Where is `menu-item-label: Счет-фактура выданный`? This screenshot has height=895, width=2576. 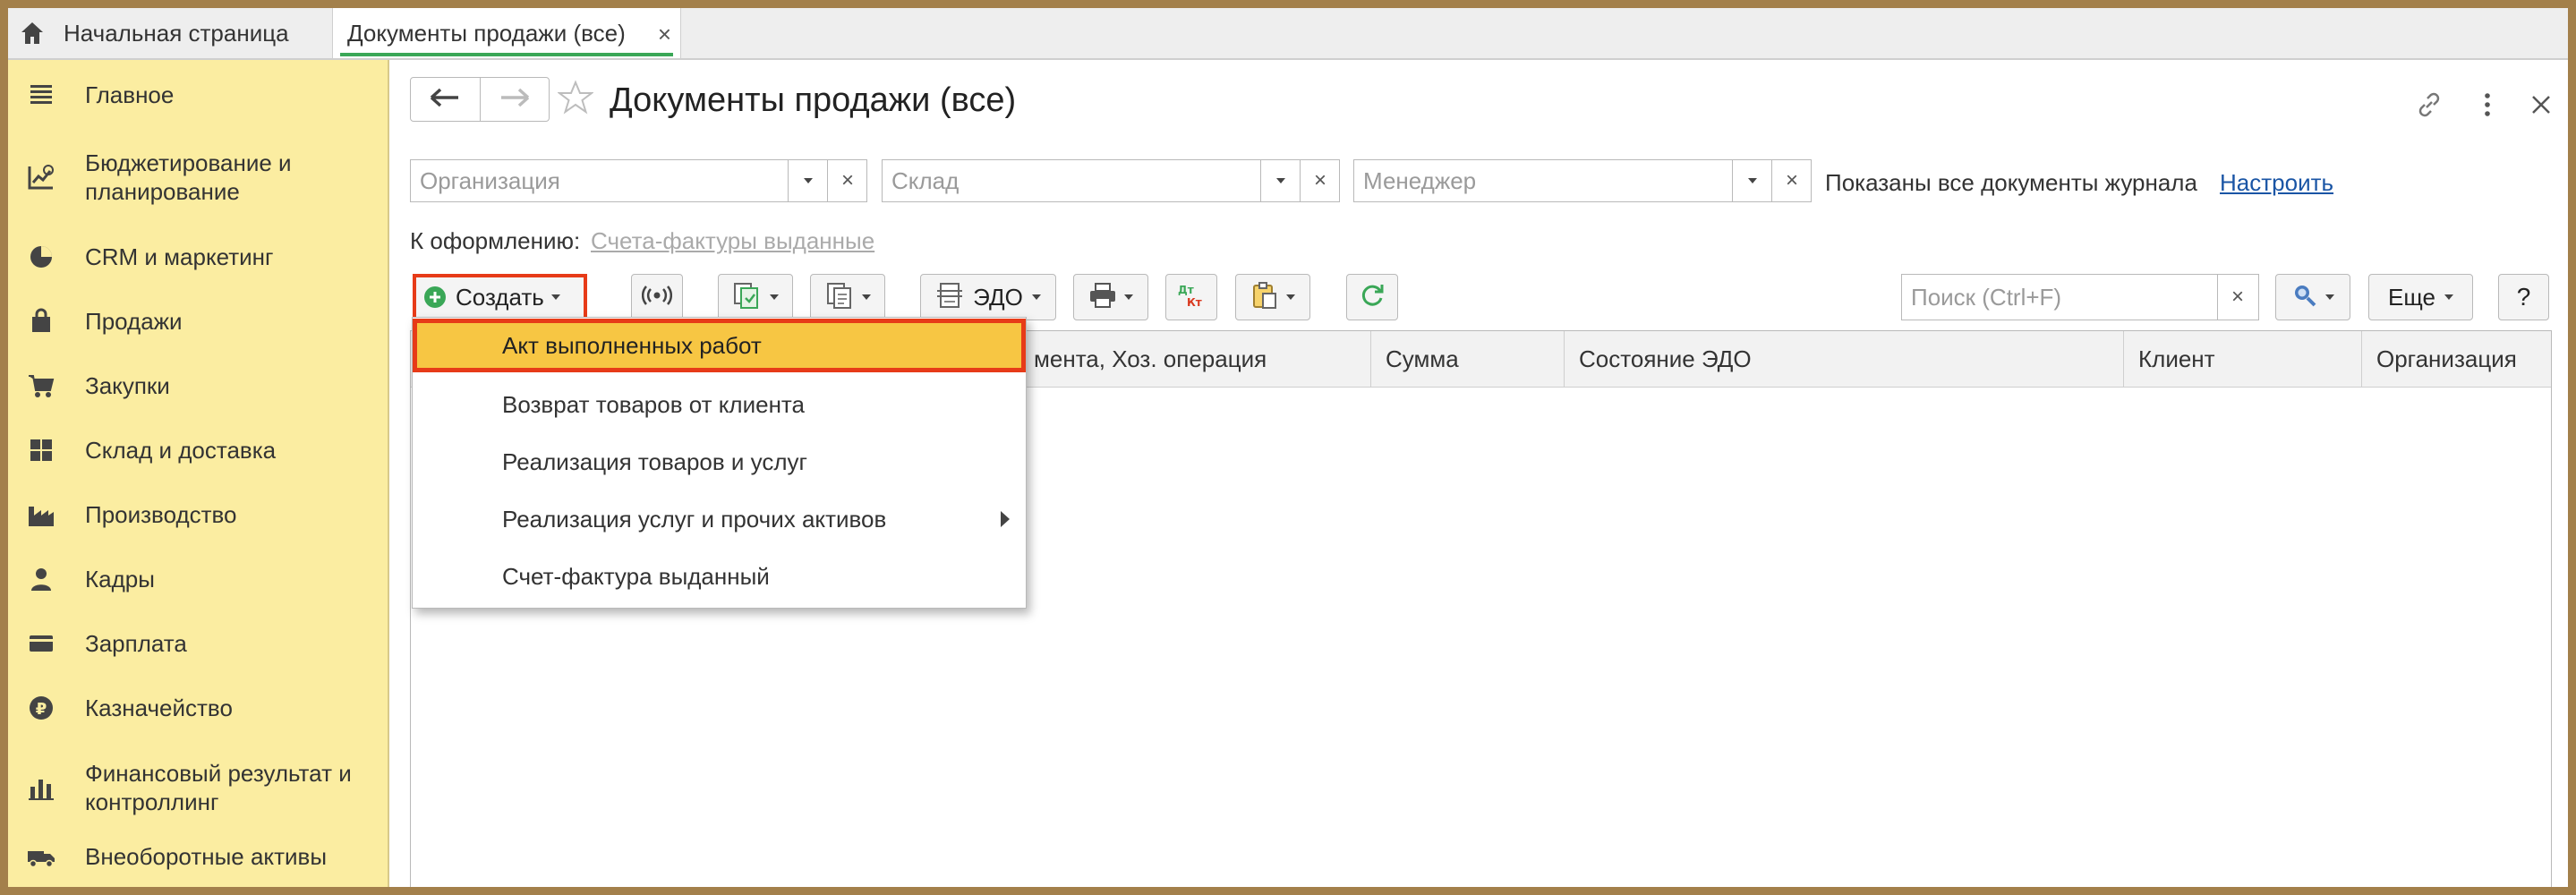 menu-item-label: Счет-фактура выданный is located at coordinates (636, 576).